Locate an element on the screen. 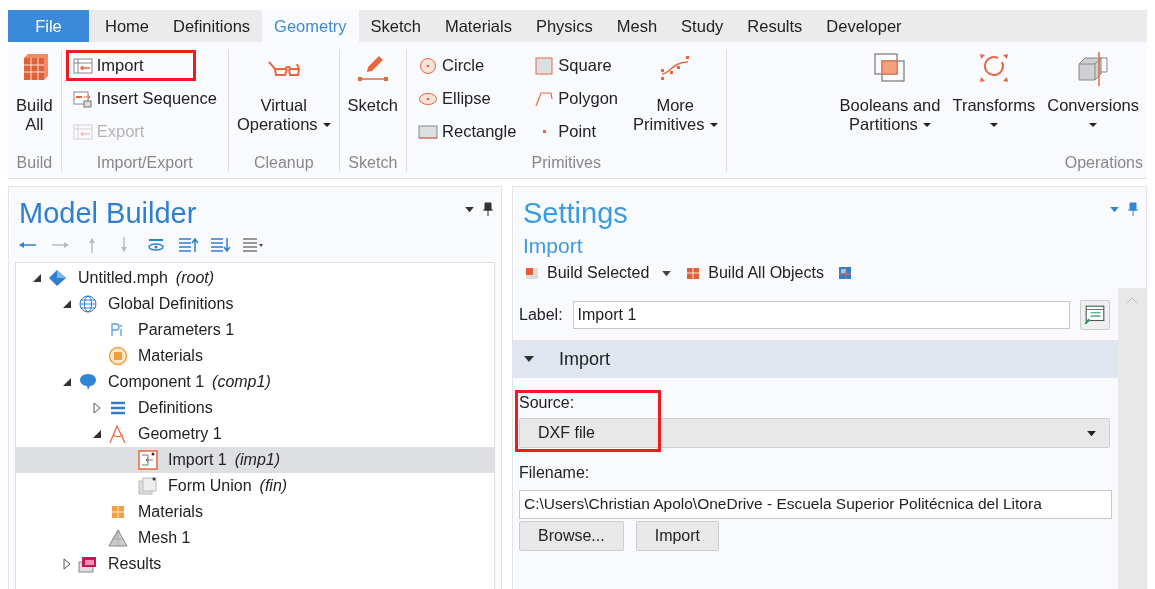 This screenshot has height=589, width=1155. rectangle-icon is located at coordinates (428, 131).